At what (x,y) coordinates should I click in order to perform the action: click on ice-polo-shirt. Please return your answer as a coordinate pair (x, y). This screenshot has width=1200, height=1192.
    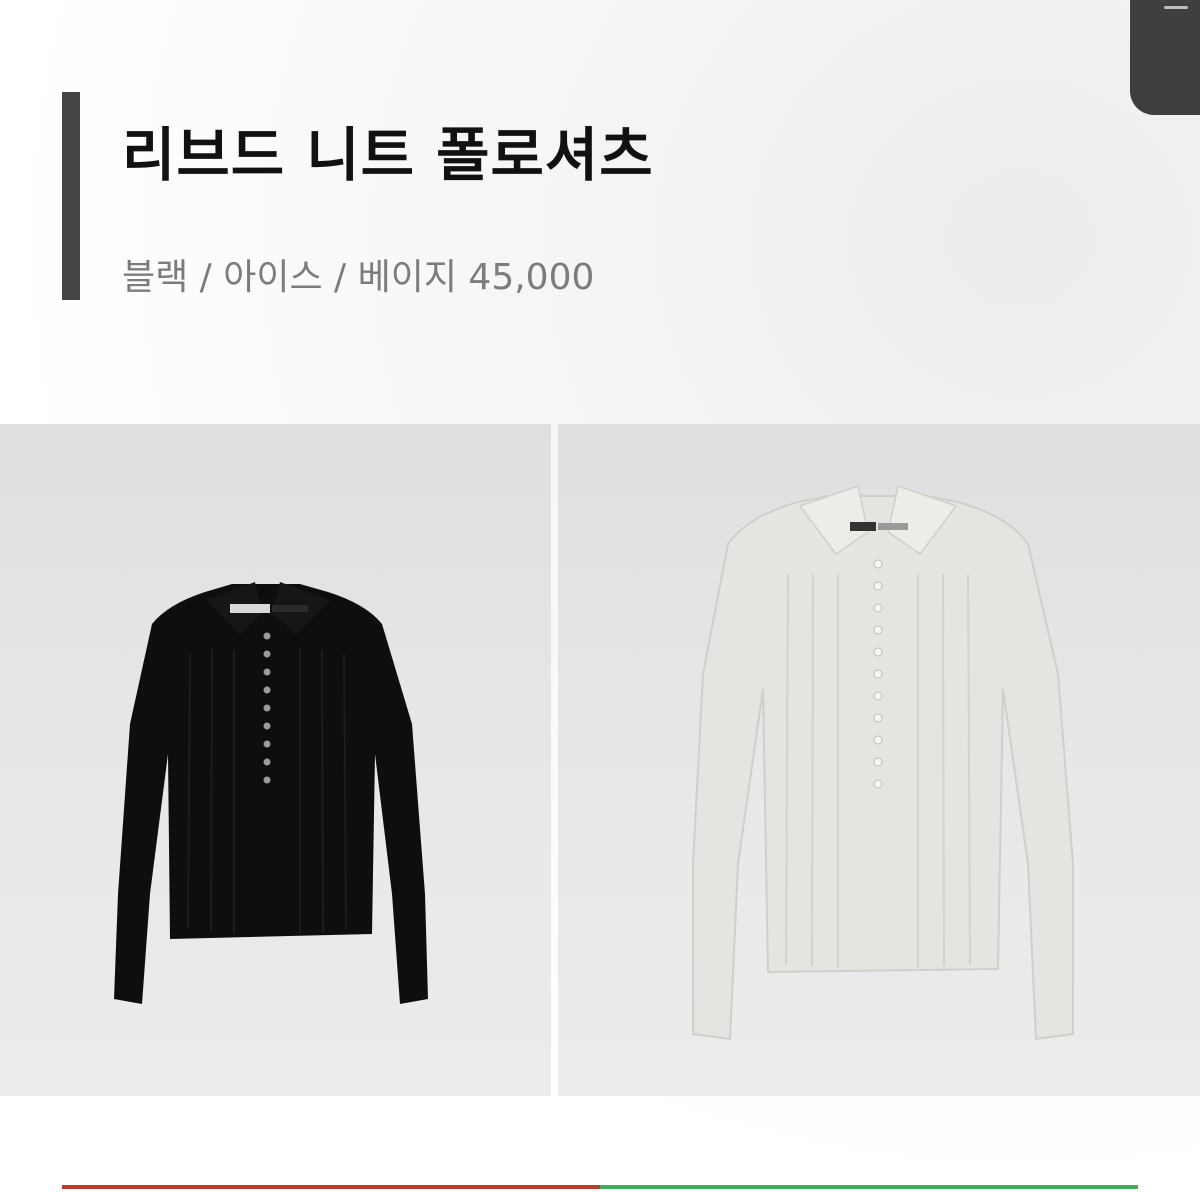
    Looking at the image, I should click on (883, 763).